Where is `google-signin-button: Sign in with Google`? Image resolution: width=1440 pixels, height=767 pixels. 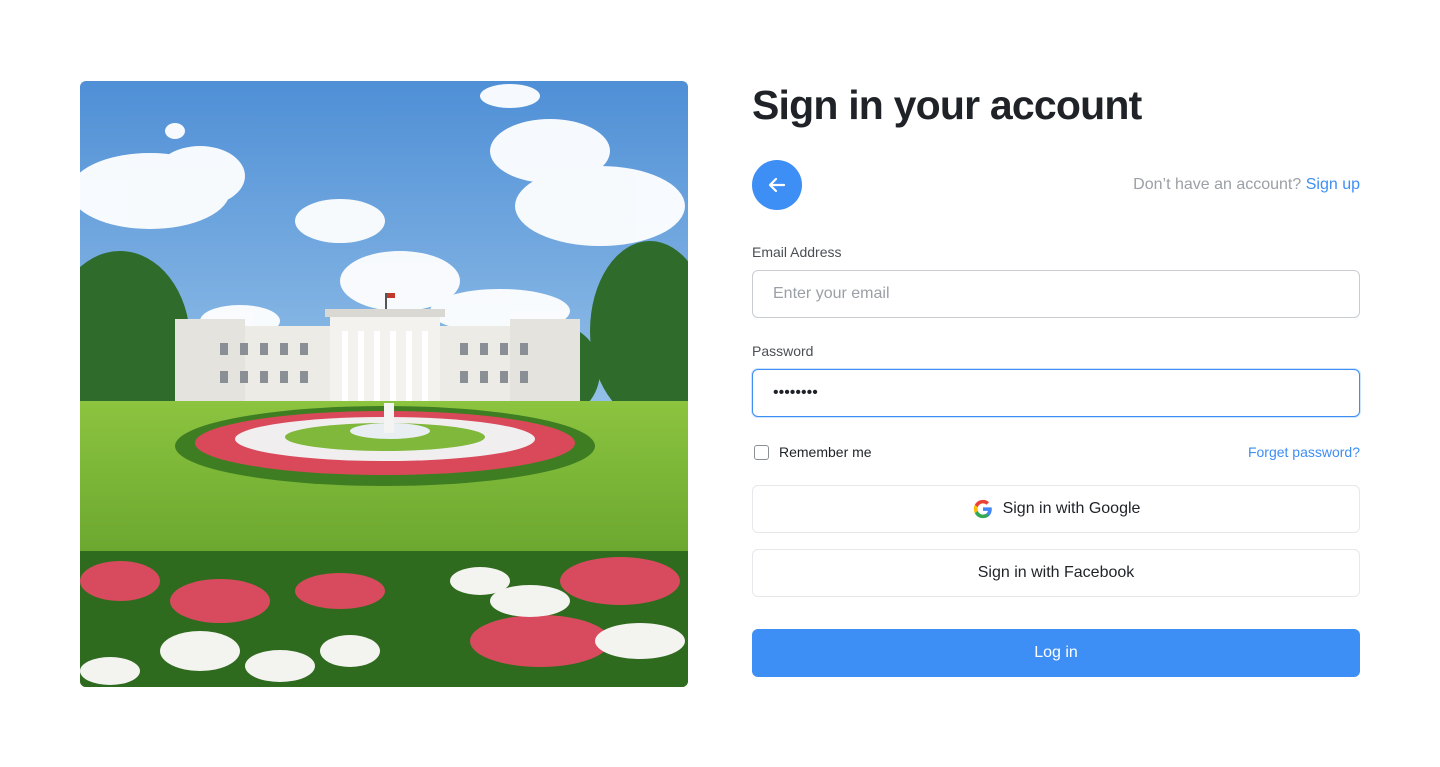
google-signin-button: Sign in with Google is located at coordinates (1056, 509).